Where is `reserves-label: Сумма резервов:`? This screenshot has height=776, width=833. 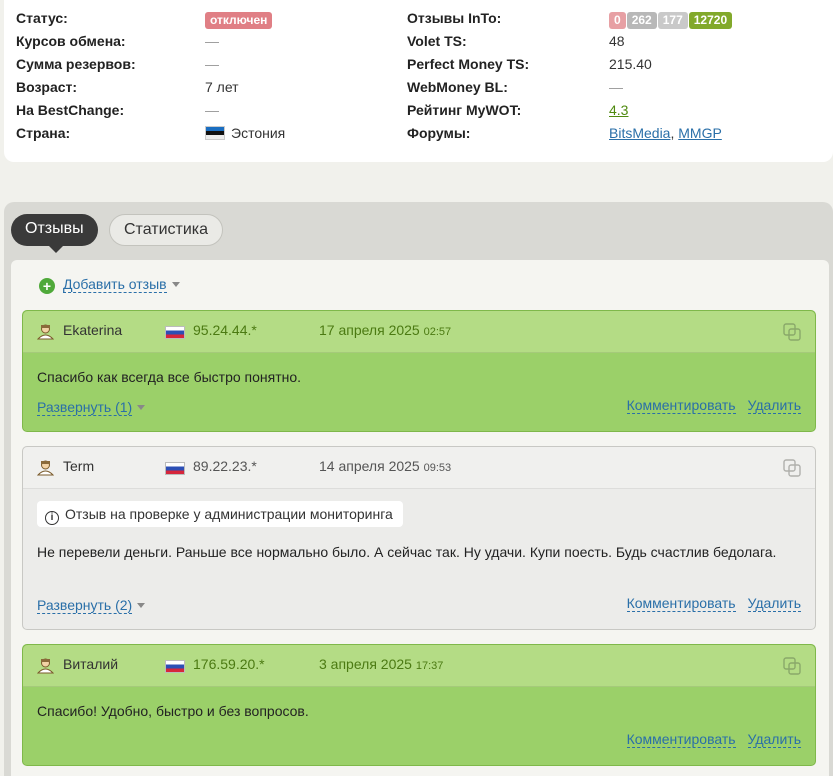
reserves-label: Сумма резервов: is located at coordinates (76, 64).